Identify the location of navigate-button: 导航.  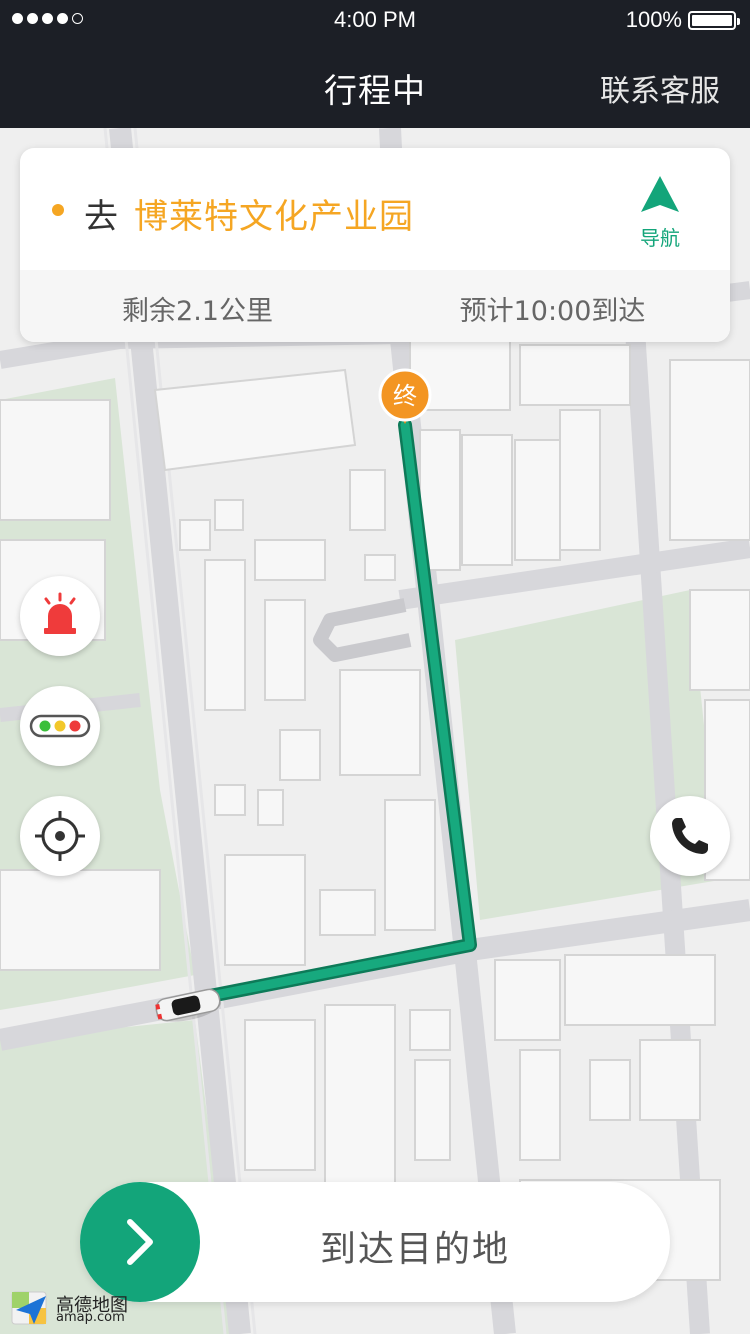
(660, 212).